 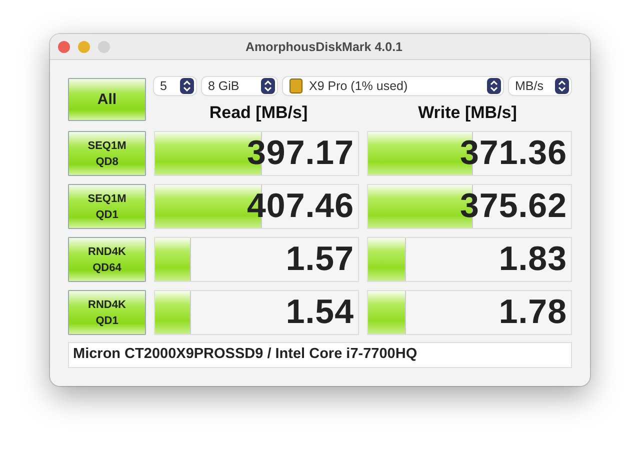 What do you see at coordinates (239, 86) in the screenshot?
I see `dropdown: 8 GiB` at bounding box center [239, 86].